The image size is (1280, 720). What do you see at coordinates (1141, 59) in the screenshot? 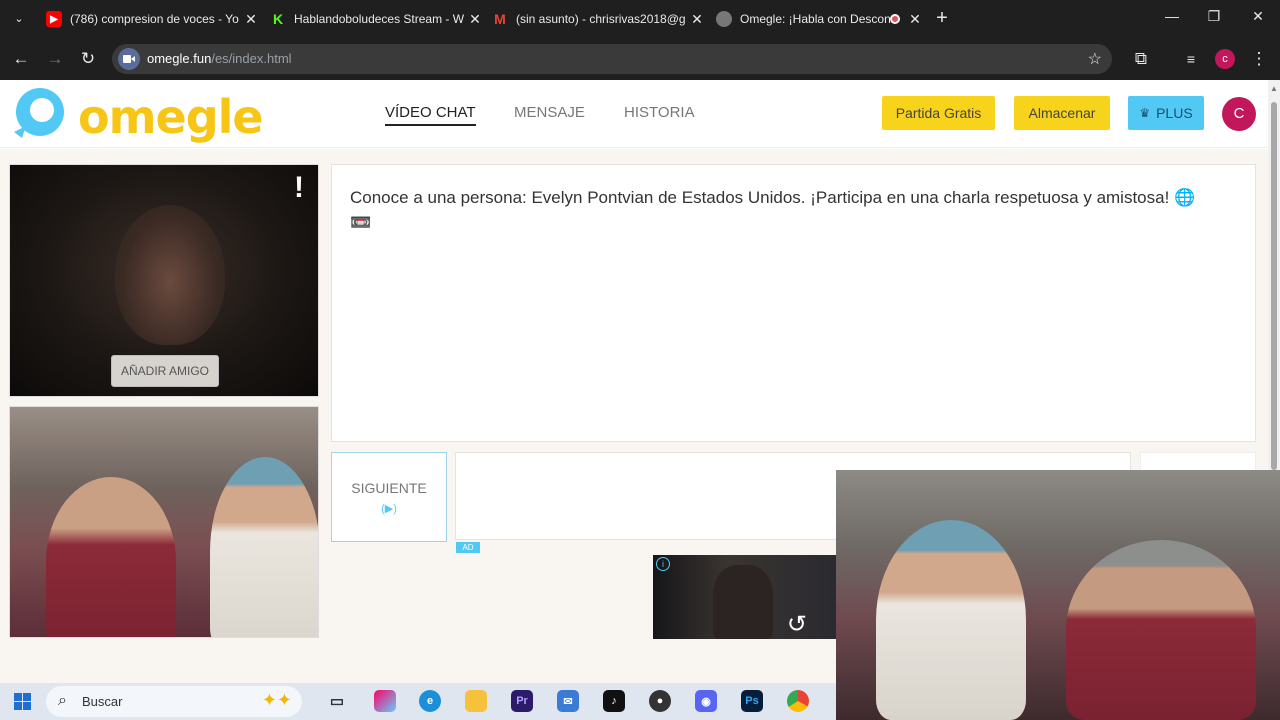
I see `extensions-icon: ⧉` at bounding box center [1141, 59].